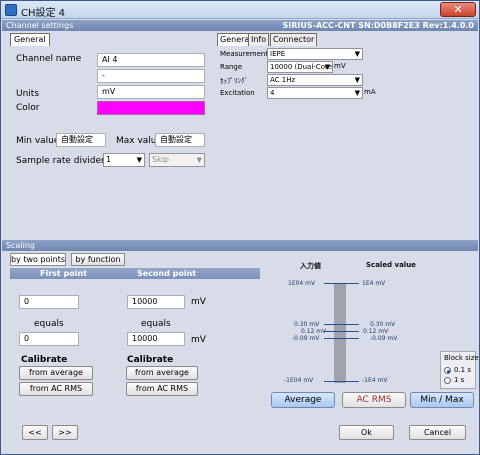 Image resolution: width=480 pixels, height=455 pixels. I want to click on min-max-button: Min / Max, so click(442, 400).